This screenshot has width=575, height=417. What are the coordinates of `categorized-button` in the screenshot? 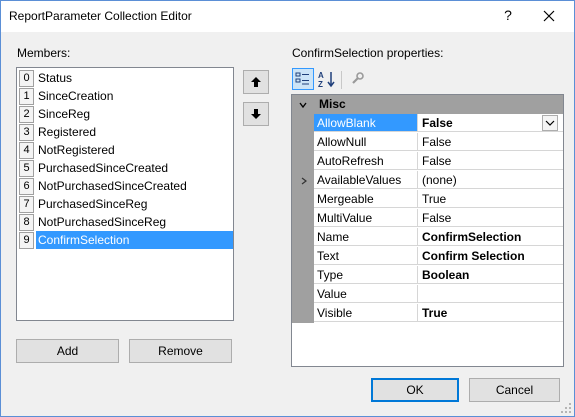 It's located at (303, 79).